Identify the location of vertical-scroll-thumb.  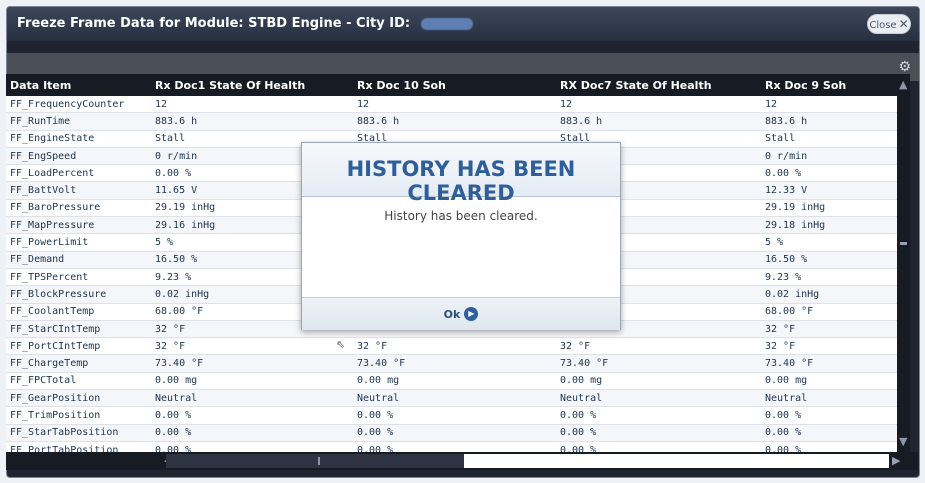
(903, 243).